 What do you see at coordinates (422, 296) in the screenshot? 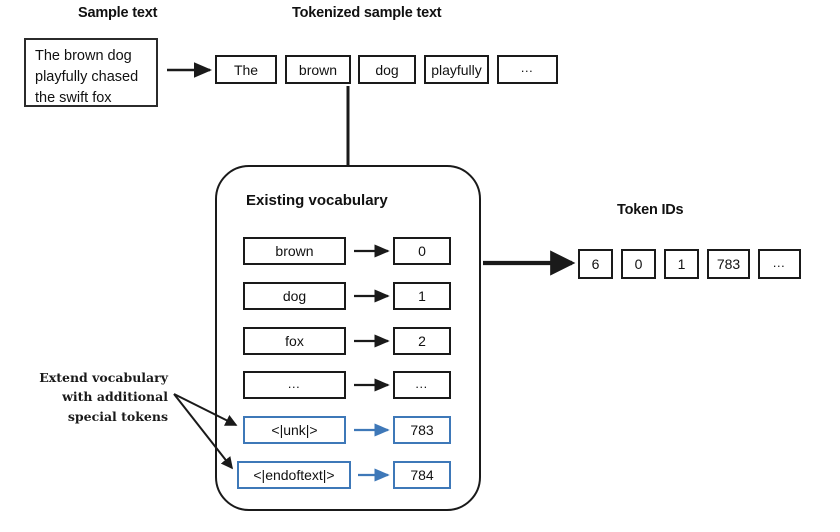
I see `vocab-id-box: 1` at bounding box center [422, 296].